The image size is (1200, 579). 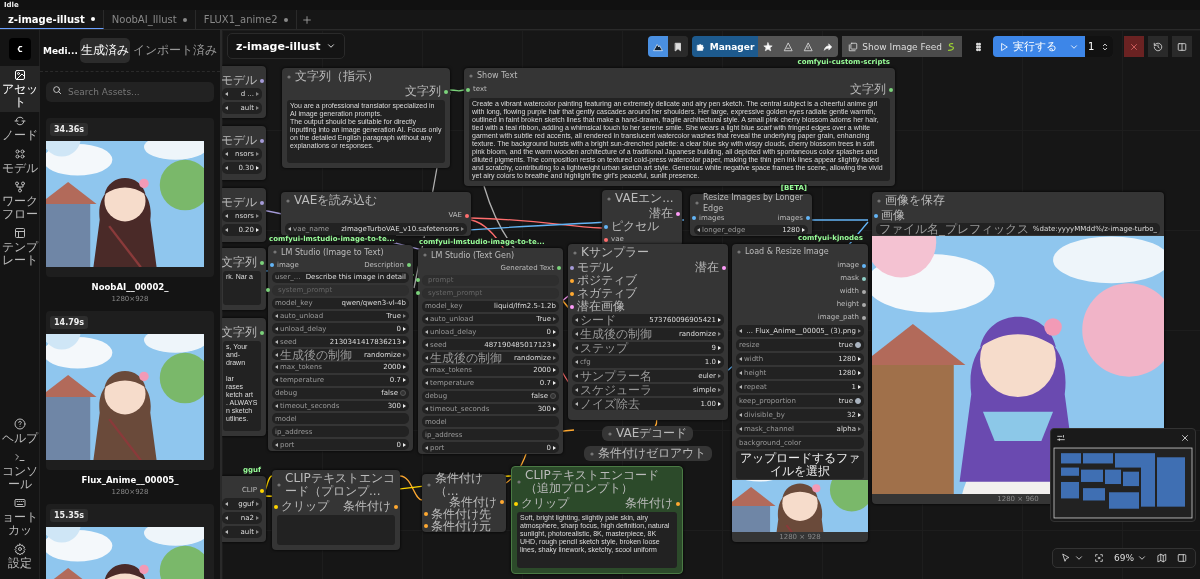 What do you see at coordinates (597, 520) in the screenshot?
I see `node-card` at bounding box center [597, 520].